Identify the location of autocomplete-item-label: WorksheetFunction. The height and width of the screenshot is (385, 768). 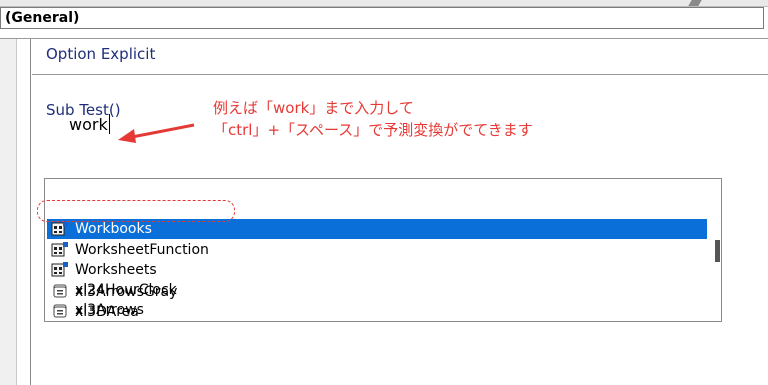
(142, 250).